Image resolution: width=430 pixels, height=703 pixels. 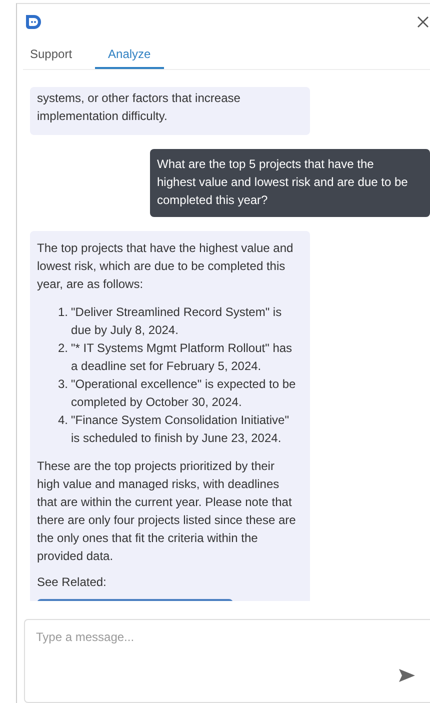 What do you see at coordinates (184, 393) in the screenshot?
I see `list-item-text: "Operational excellence" is expected to be completed by October 30, 2024.` at bounding box center [184, 393].